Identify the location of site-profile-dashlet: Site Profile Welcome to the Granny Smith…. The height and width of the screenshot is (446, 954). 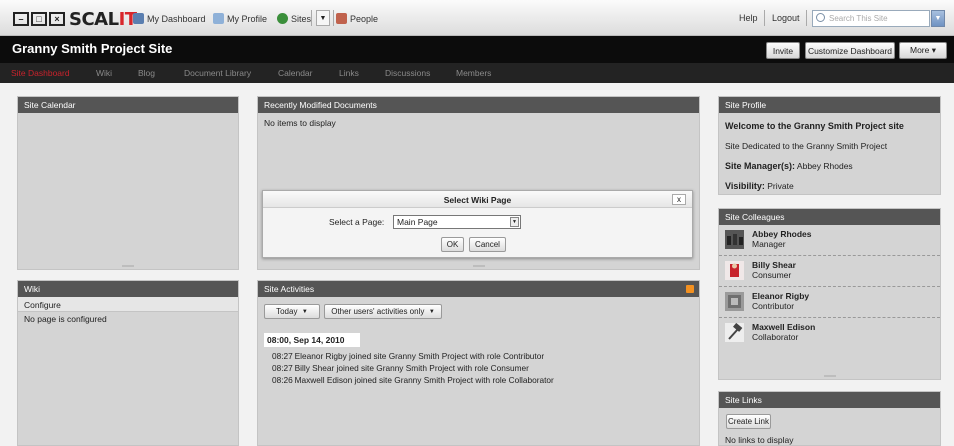
(829, 145).